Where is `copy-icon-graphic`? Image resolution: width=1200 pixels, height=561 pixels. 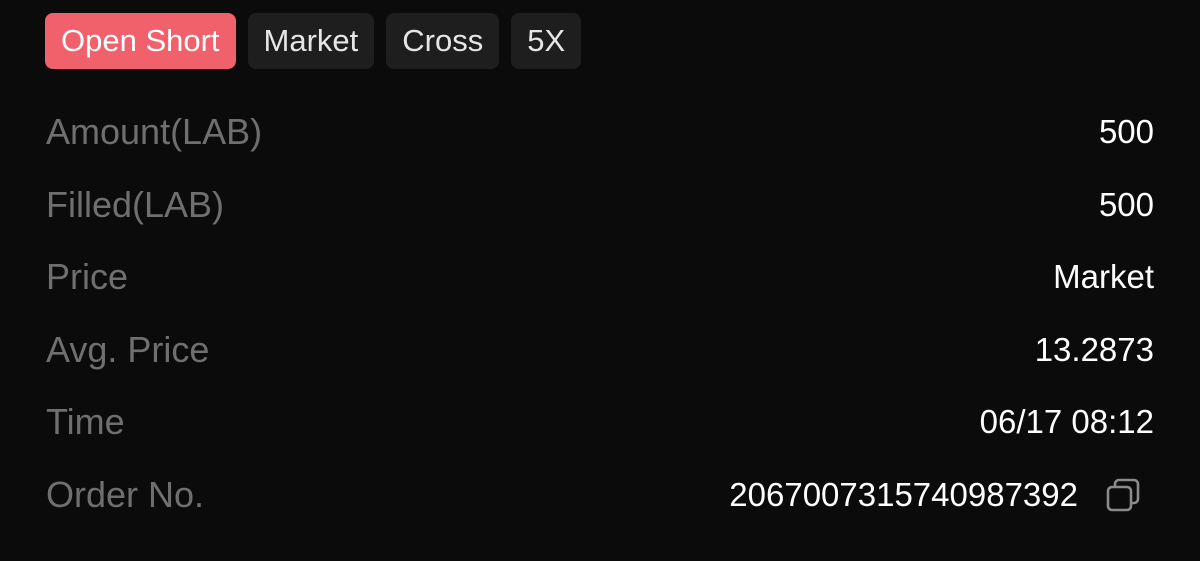 copy-icon-graphic is located at coordinates (1123, 495).